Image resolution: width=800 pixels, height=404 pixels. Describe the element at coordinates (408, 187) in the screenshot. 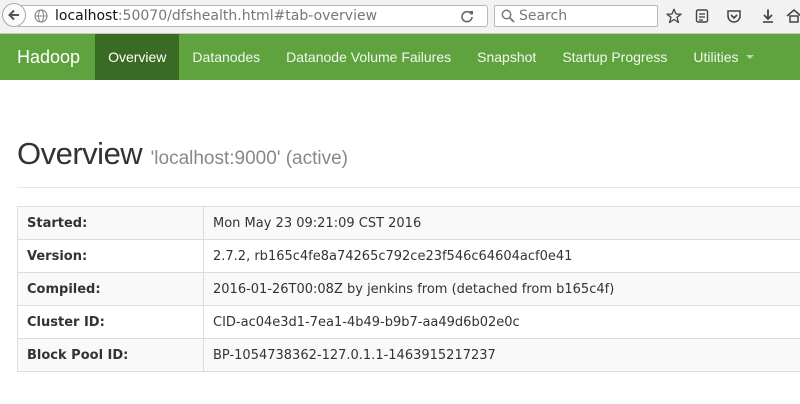

I see `divider` at that location.